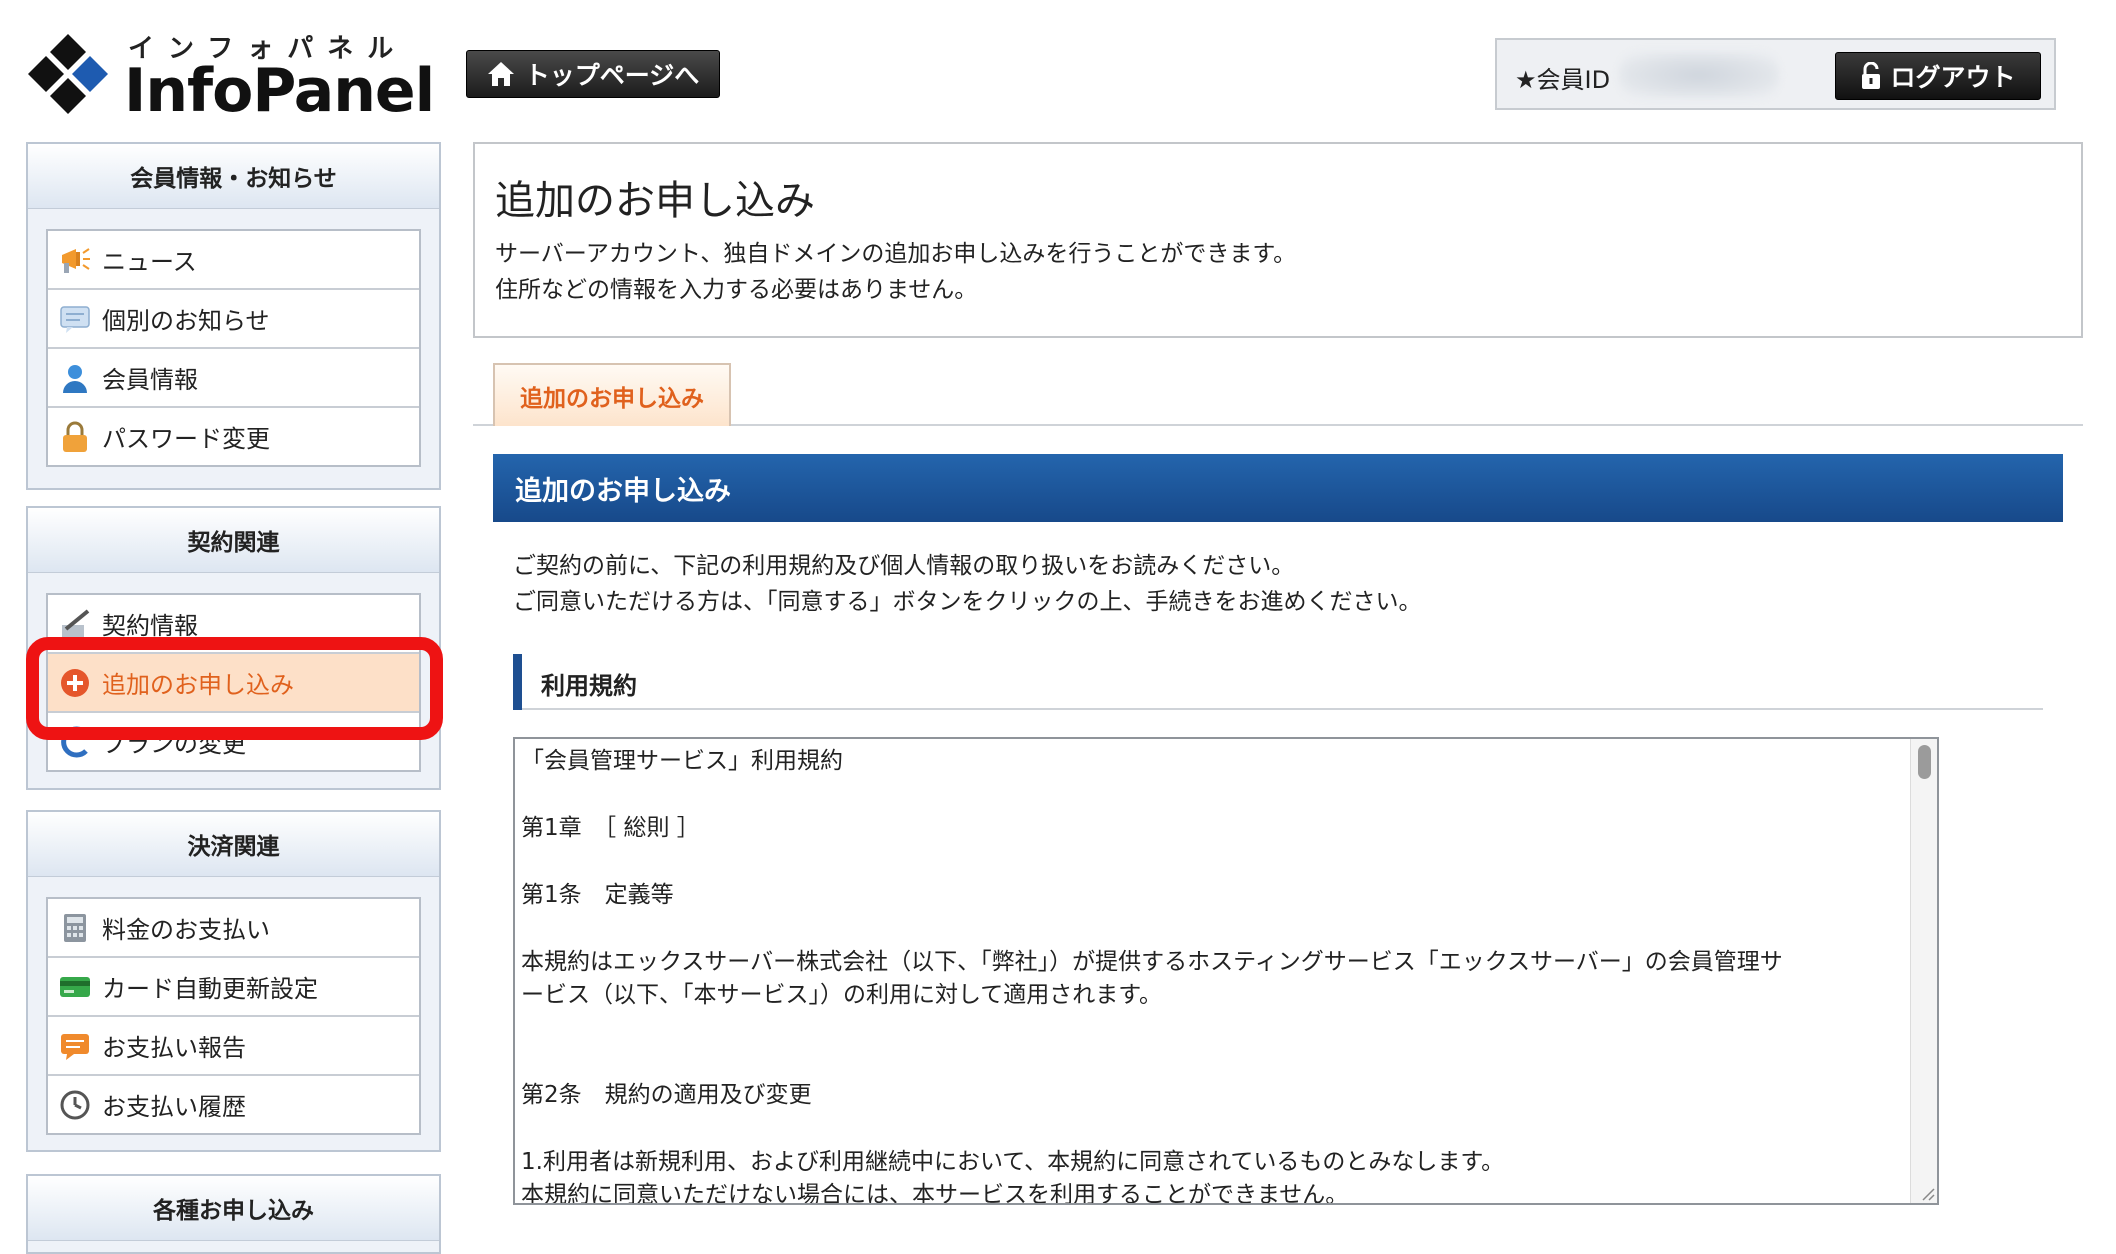  I want to click on sidebar-item-plan-change: プランの変更, so click(233, 741).